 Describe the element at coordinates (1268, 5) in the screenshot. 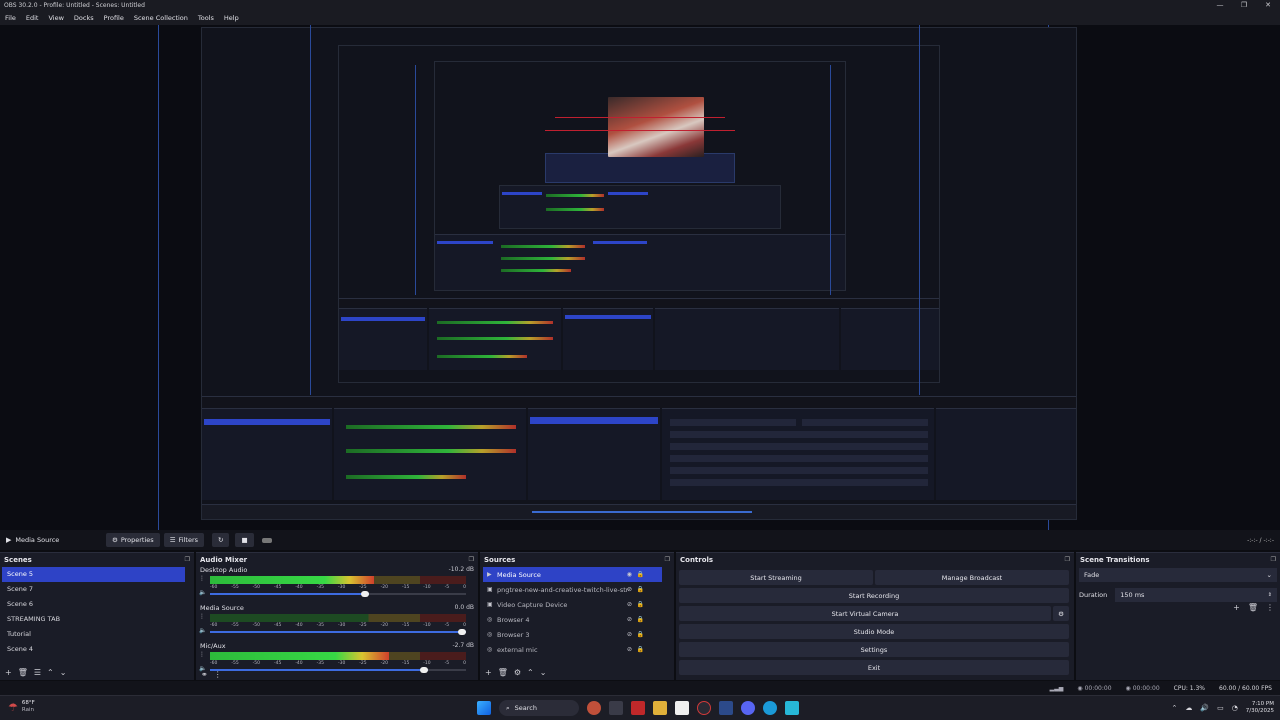

I see `close-button: ✕` at that location.